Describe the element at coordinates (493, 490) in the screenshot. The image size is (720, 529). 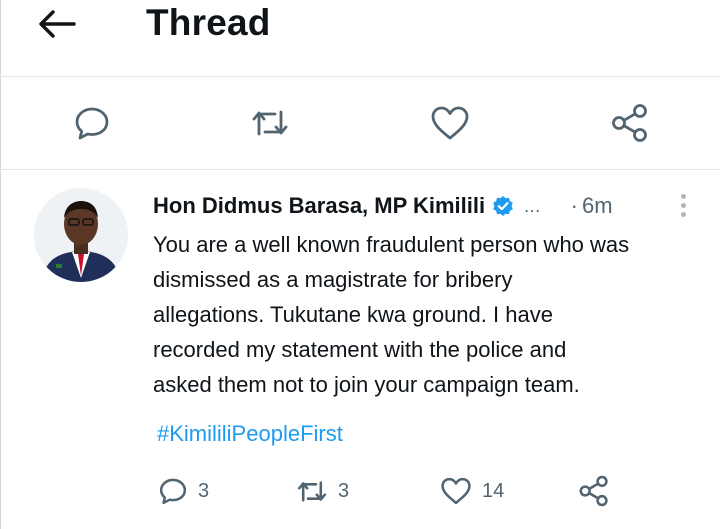
I see `like-count: 14` at that location.